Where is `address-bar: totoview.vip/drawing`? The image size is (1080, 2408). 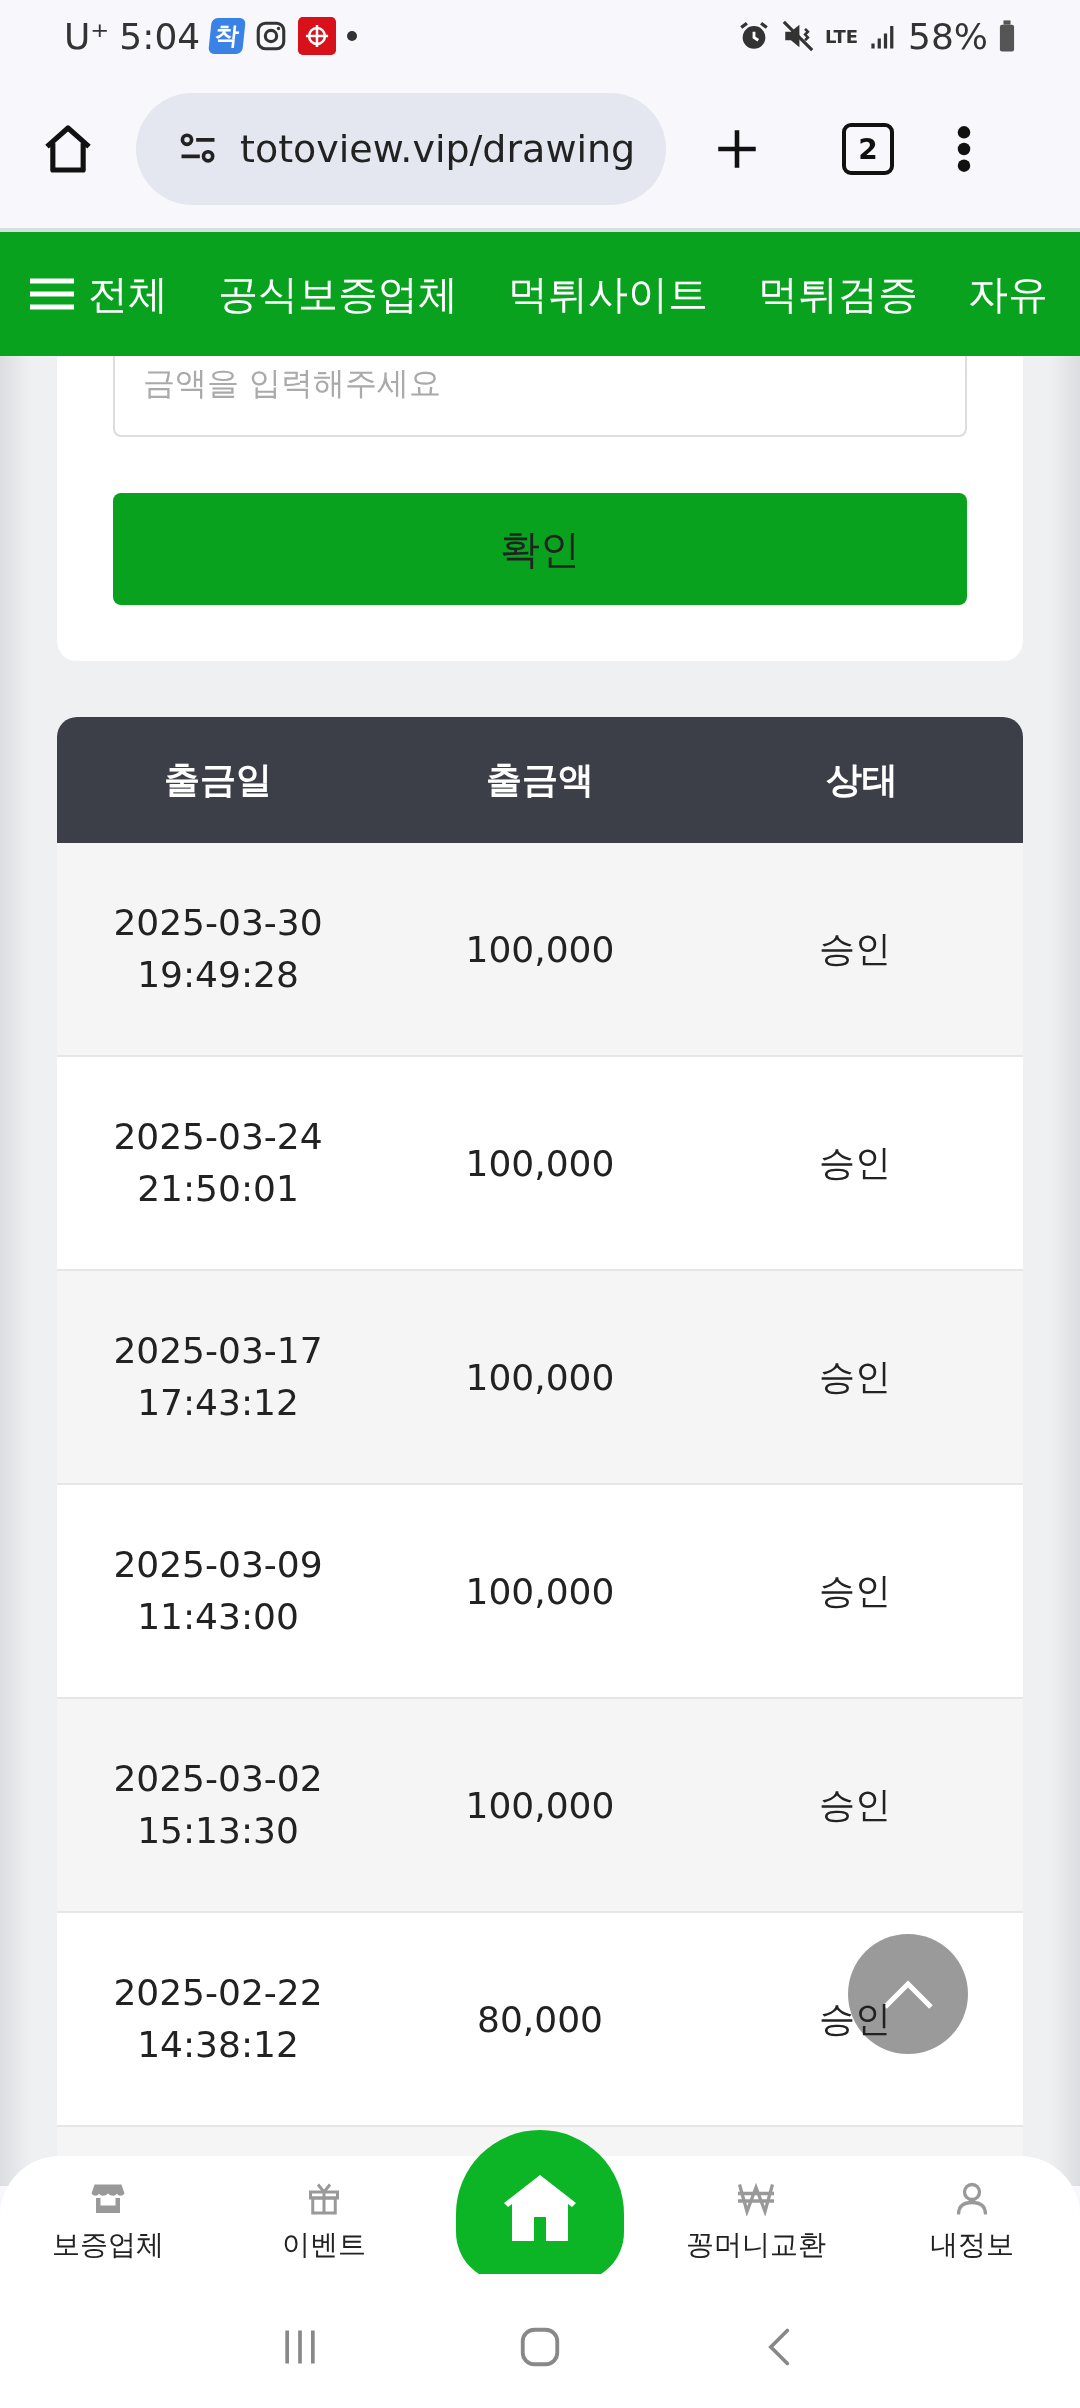
address-bar: totoview.vip/drawing is located at coordinates (401, 149).